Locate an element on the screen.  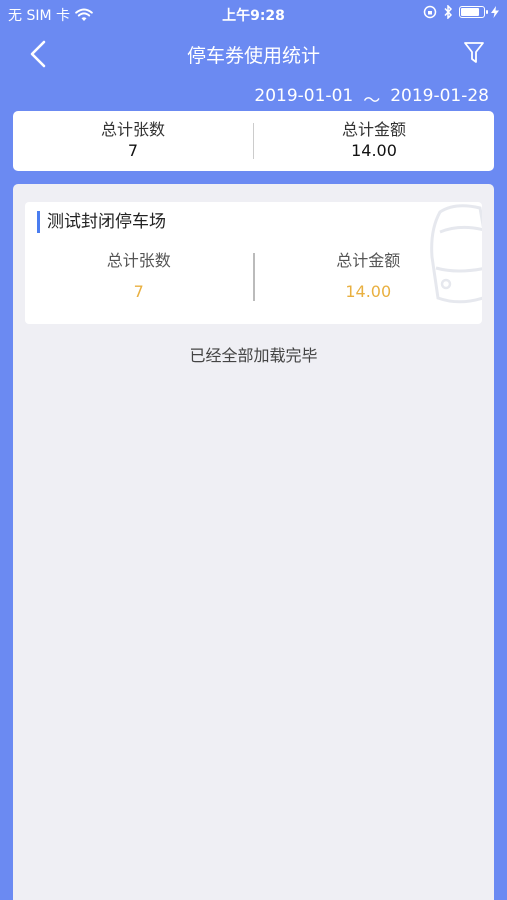
orientation-lock-icon is located at coordinates (430, 12).